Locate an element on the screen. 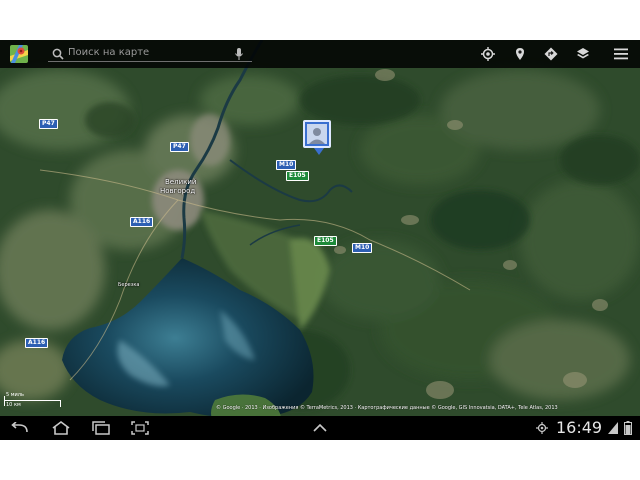 Image resolution: width=640 pixels, height=480 pixels. maps-toolbar: Поиск на карте is located at coordinates (320, 54).